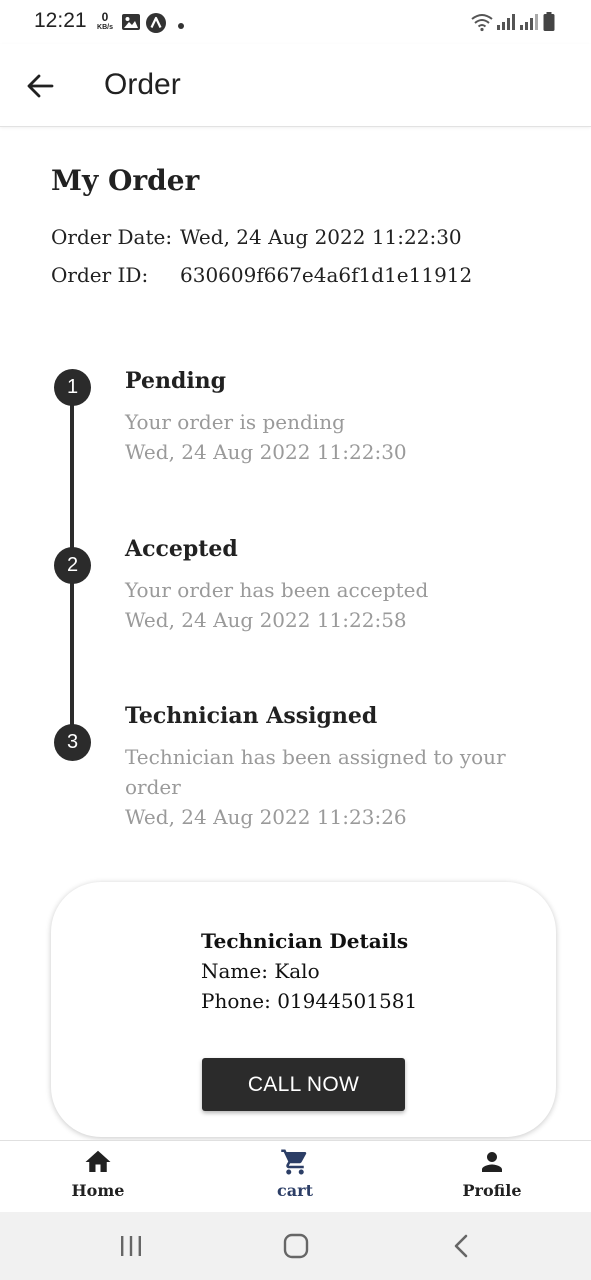 This screenshot has height=1280, width=591. I want to click on arrow-left-icon, so click(40, 86).